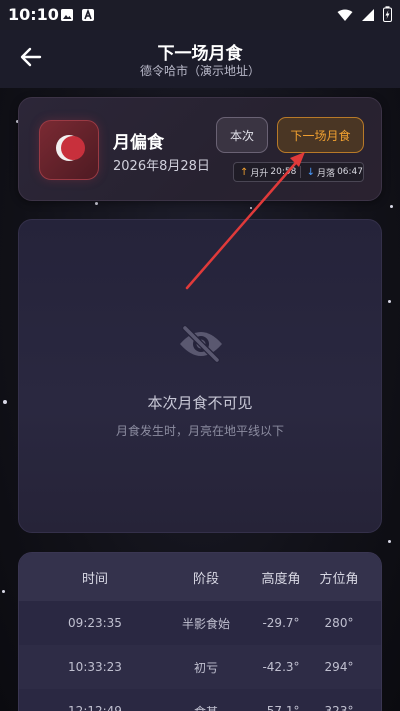 The width and height of the screenshot is (400, 711). Describe the element at coordinates (350, 172) in the screenshot. I see `moonset-time: 06:47` at that location.